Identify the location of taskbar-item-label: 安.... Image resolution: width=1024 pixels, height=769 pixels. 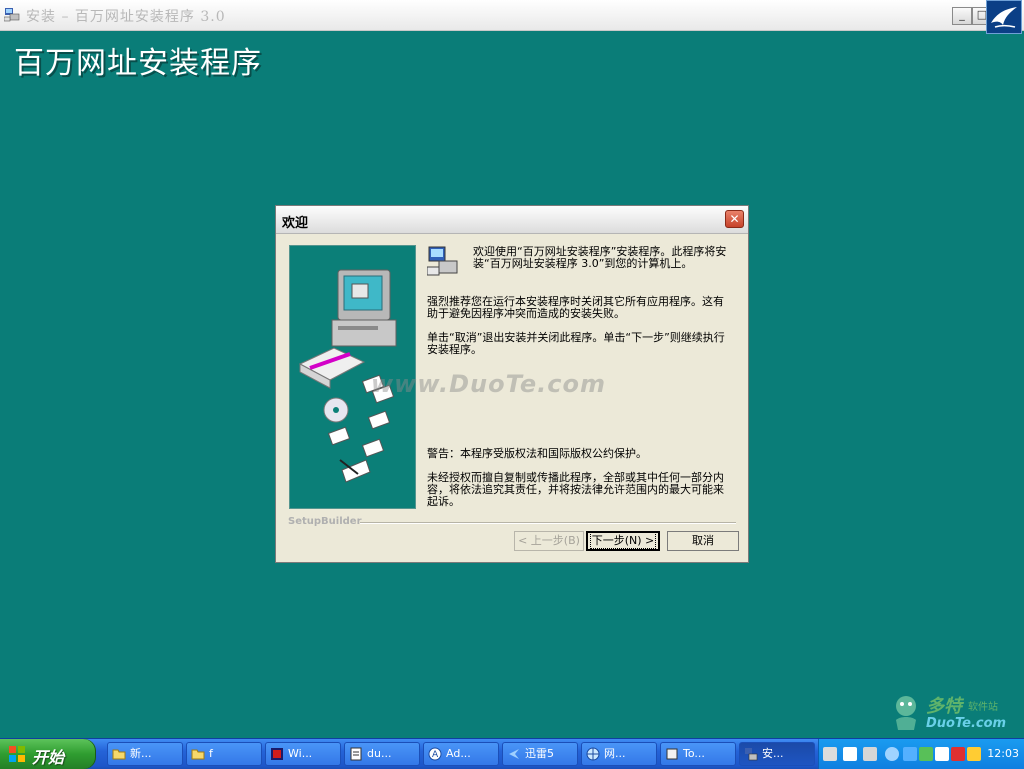
(773, 753).